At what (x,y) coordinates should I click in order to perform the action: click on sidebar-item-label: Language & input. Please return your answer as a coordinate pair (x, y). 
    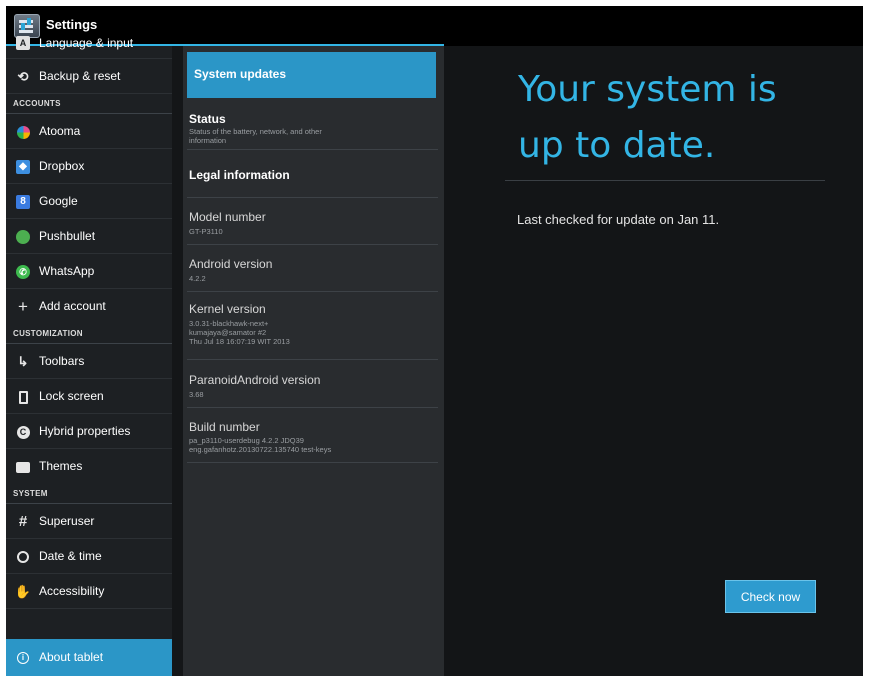
    Looking at the image, I should click on (86, 43).